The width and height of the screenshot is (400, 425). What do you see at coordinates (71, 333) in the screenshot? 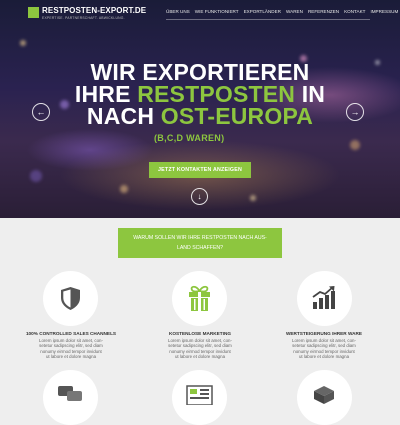
I see `feature-title: 100% CONTROLLED SALES CHANNELS` at bounding box center [71, 333].